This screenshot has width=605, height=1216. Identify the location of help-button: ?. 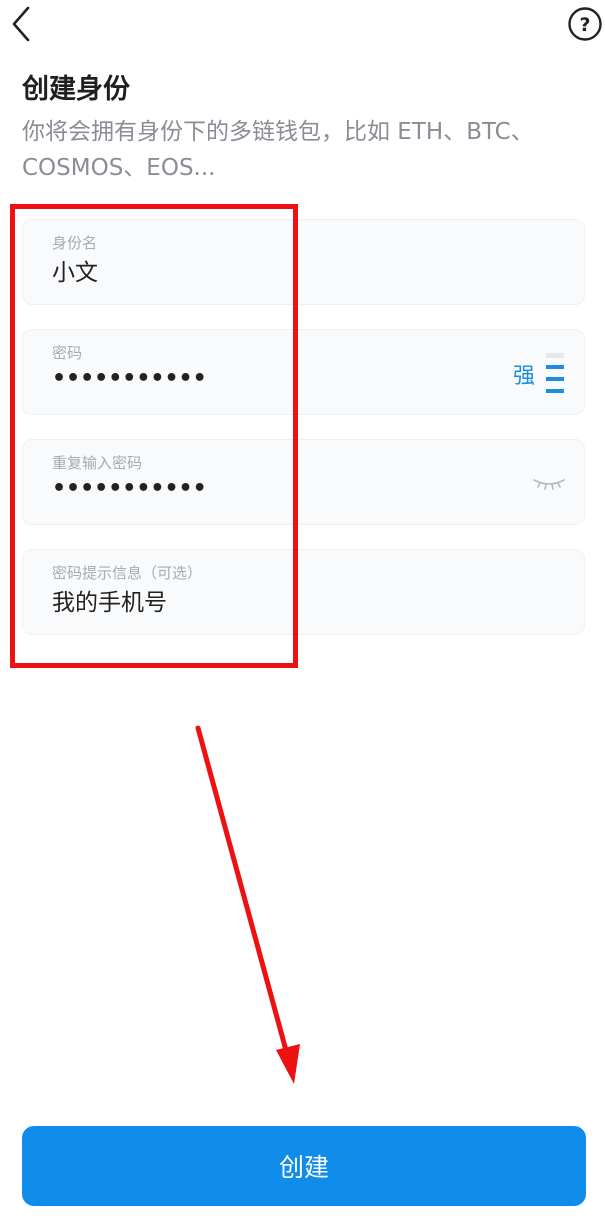
(585, 24).